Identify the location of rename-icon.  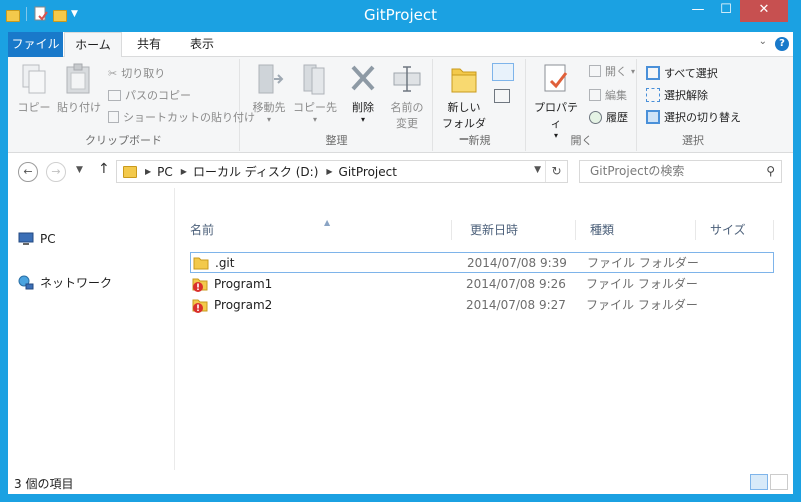
(407, 79).